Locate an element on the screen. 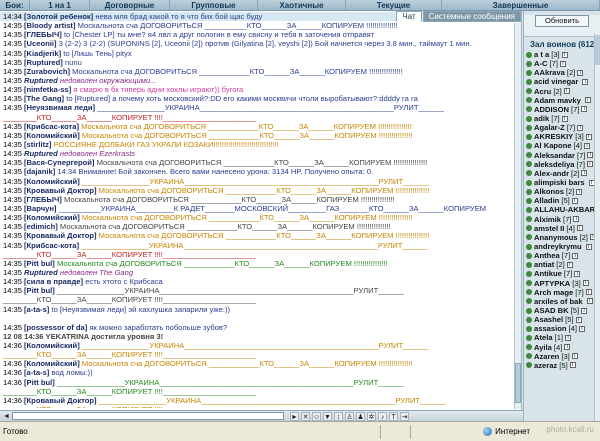  player-name: Alkonos is located at coordinates (549, 191).